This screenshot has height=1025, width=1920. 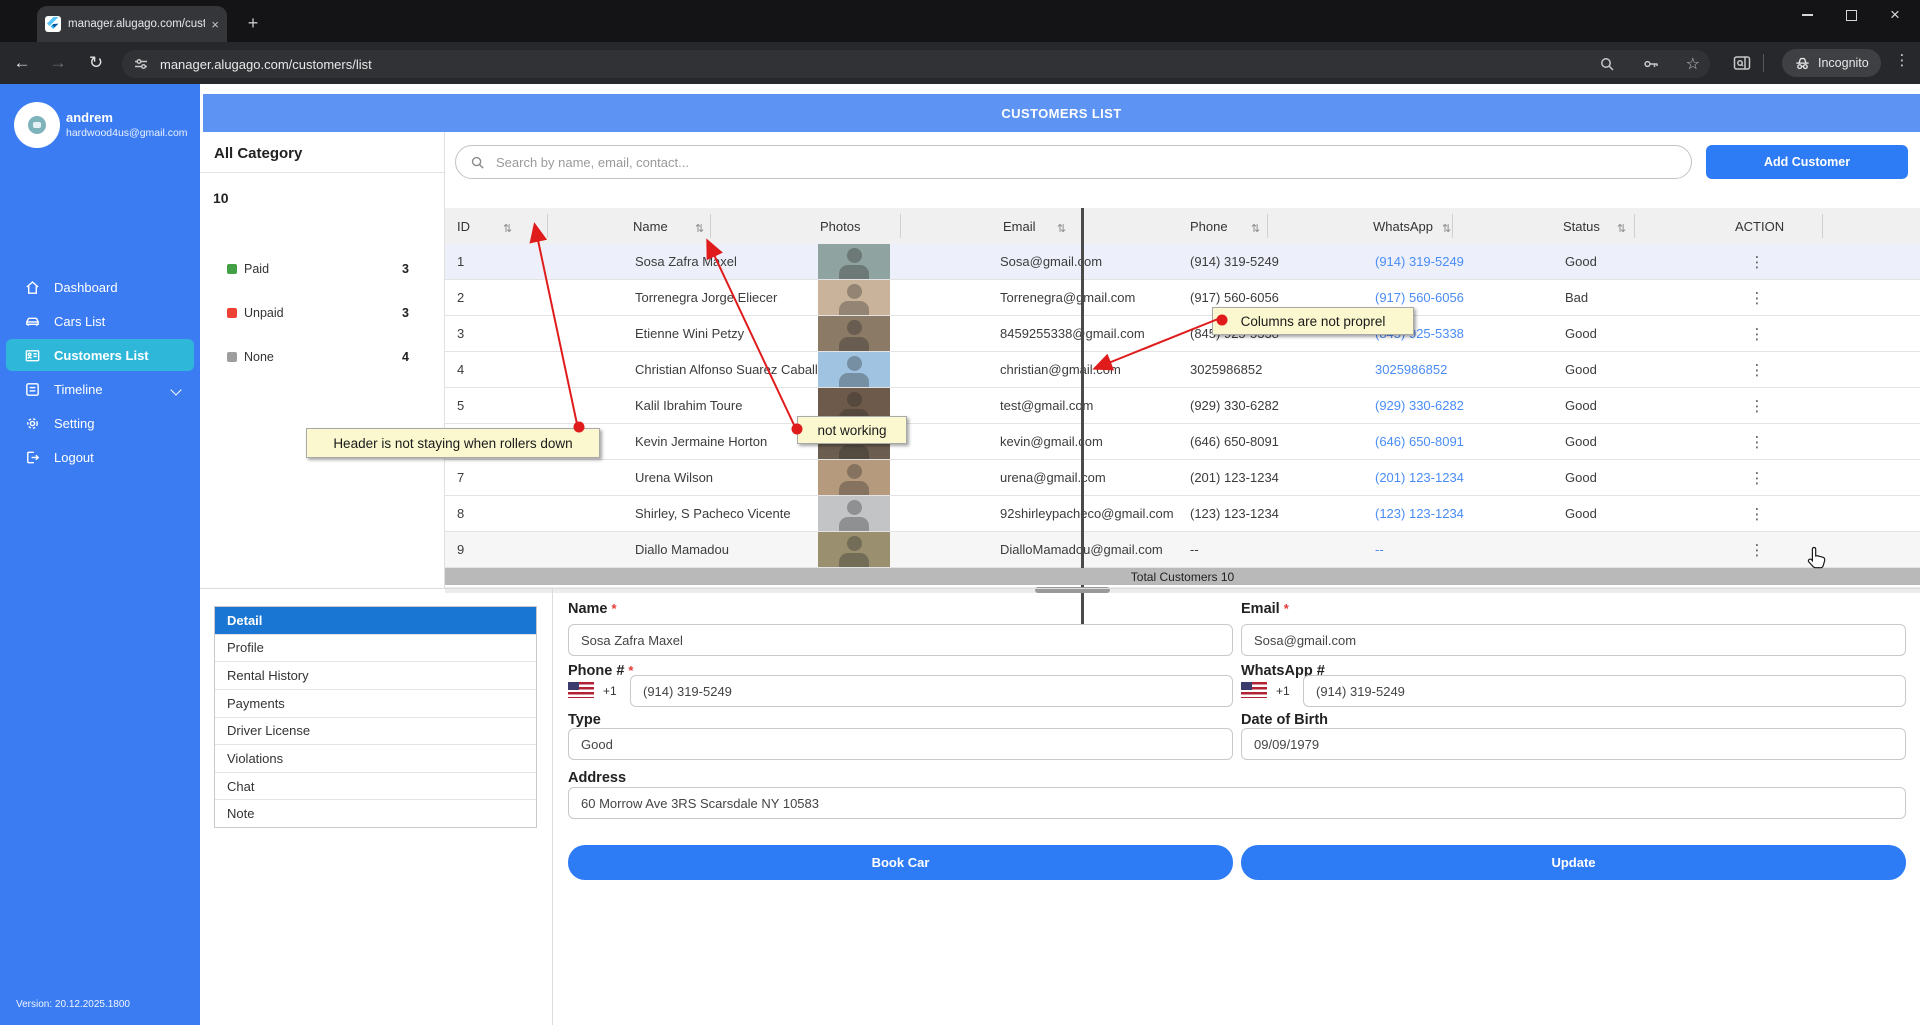 What do you see at coordinates (1419, 405) in the screenshot?
I see `cell-whatsapp-link: (929) 330-6282` at bounding box center [1419, 405].